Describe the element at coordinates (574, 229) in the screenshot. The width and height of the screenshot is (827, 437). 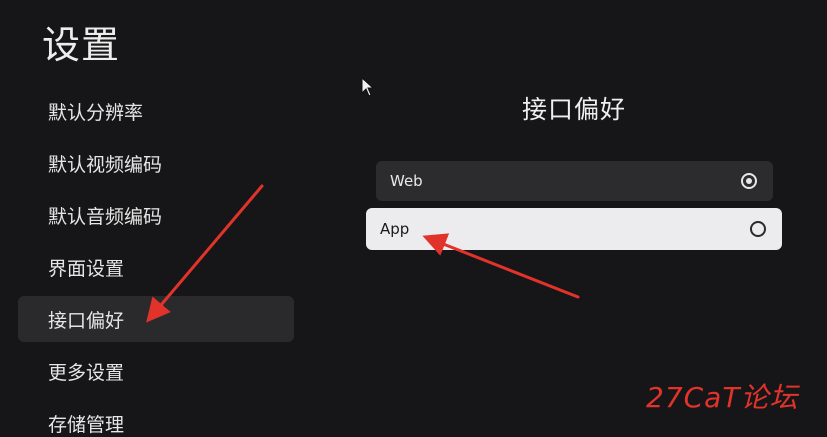
I see `option-app: App` at that location.